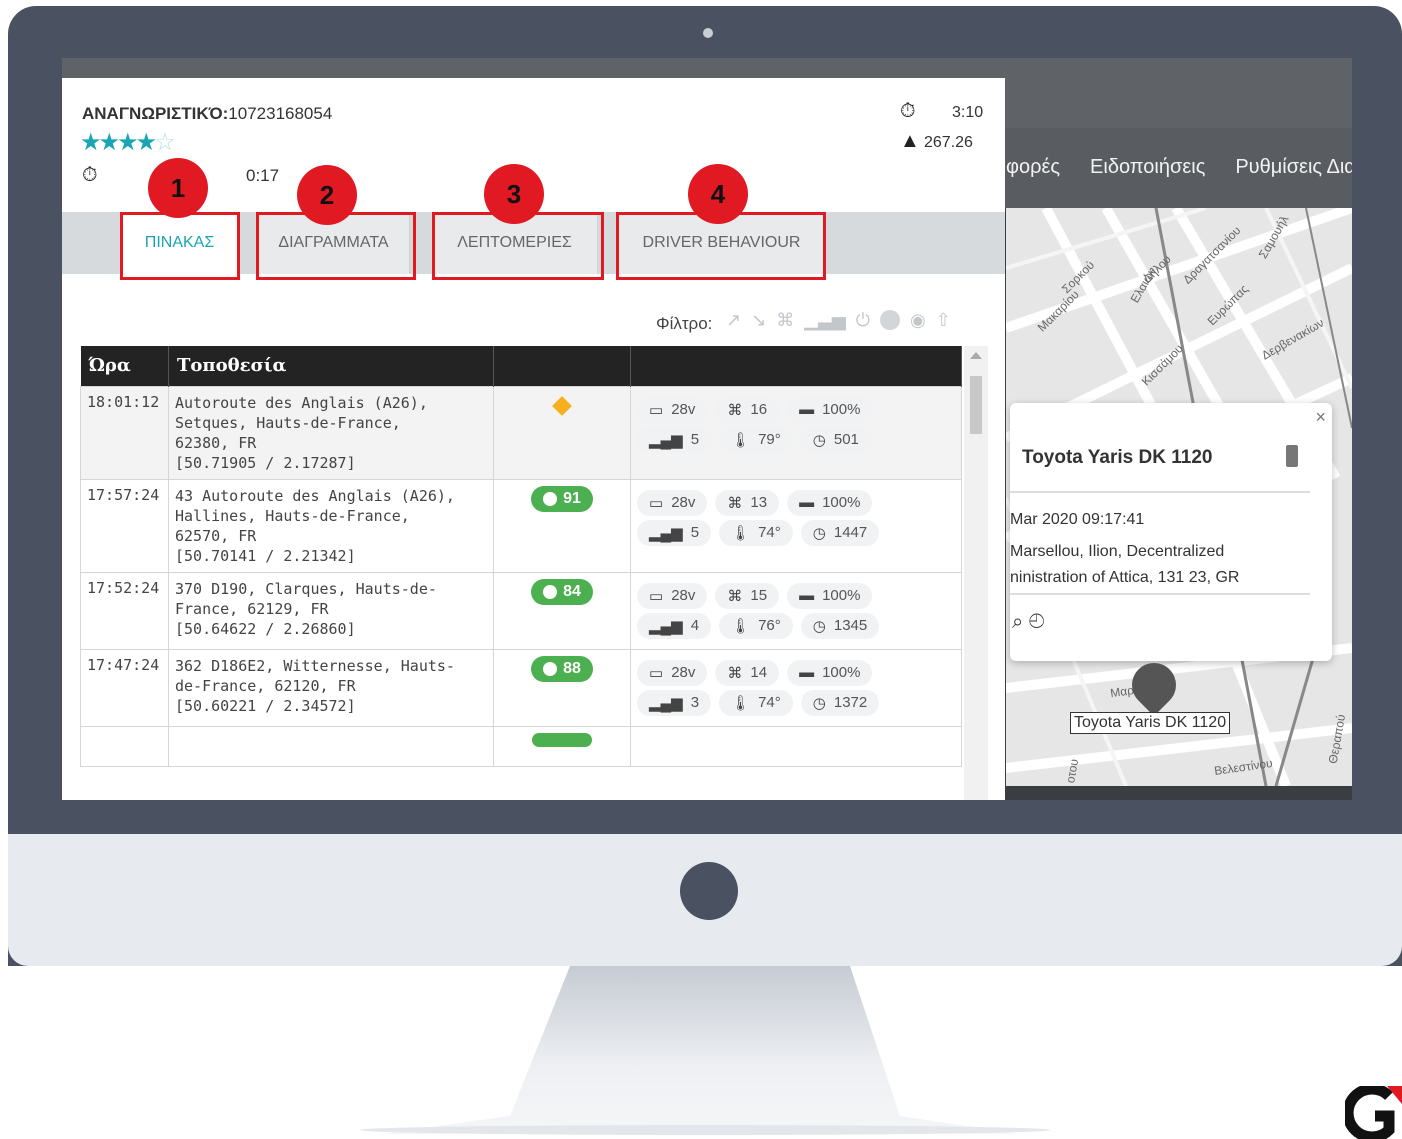 Image resolution: width=1402 pixels, height=1139 pixels. I want to click on battery-value: 100%, so click(841, 409).